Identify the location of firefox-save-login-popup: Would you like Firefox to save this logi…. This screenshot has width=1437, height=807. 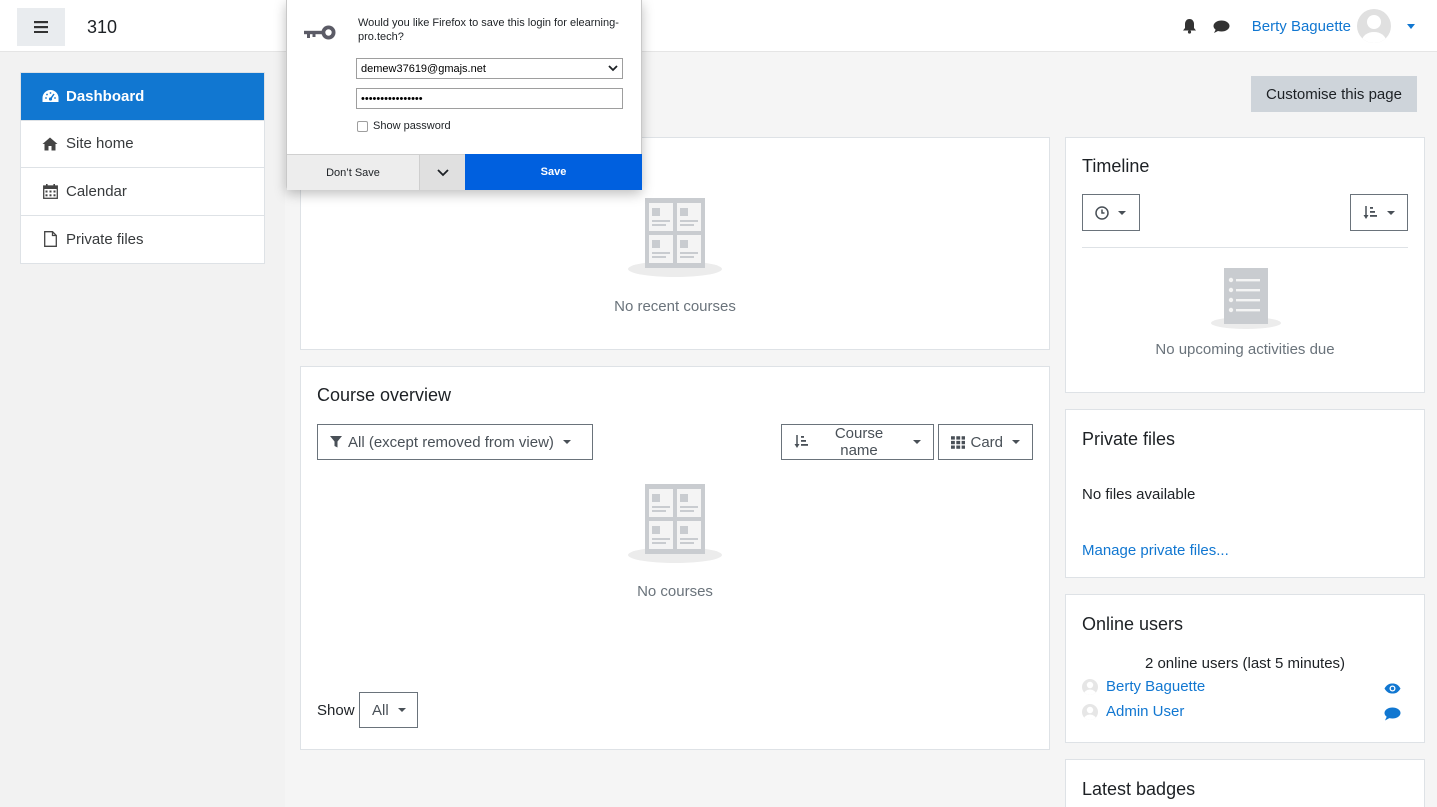
(464, 95).